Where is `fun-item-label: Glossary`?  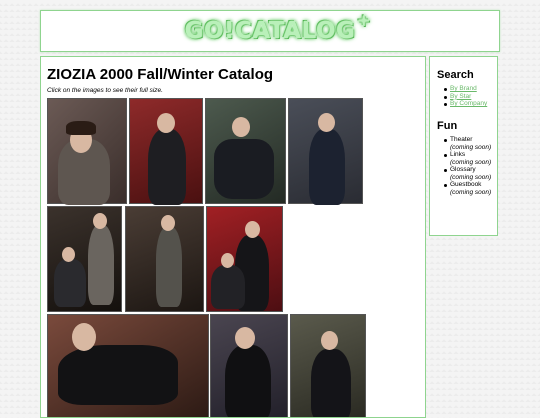 fun-item-label: Glossary is located at coordinates (463, 169).